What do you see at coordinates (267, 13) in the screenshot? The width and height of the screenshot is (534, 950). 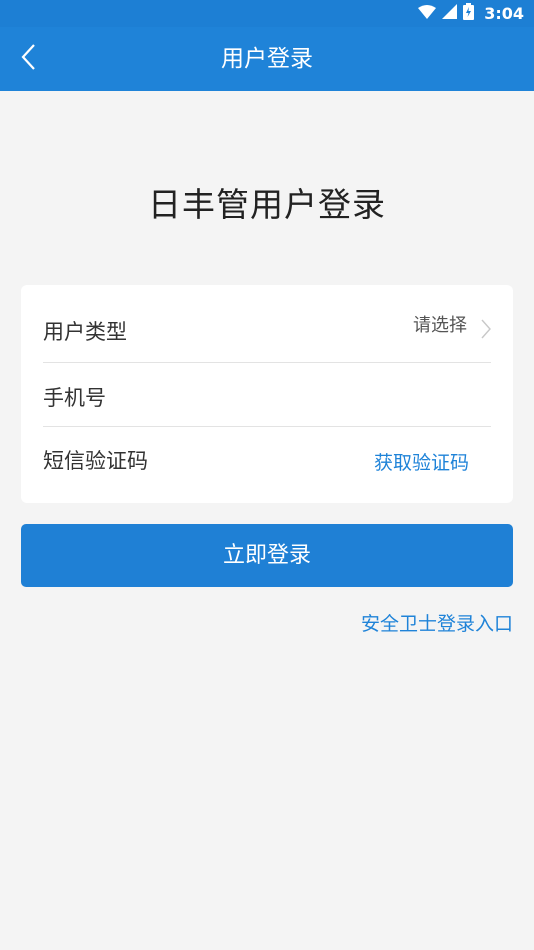 I see `status-bar: 3:04` at bounding box center [267, 13].